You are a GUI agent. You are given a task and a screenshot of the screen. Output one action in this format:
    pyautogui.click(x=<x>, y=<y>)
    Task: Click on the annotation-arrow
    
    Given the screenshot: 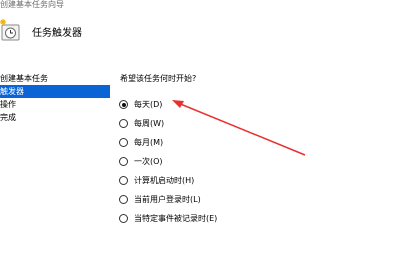 What is the action you would take?
    pyautogui.click(x=239, y=128)
    